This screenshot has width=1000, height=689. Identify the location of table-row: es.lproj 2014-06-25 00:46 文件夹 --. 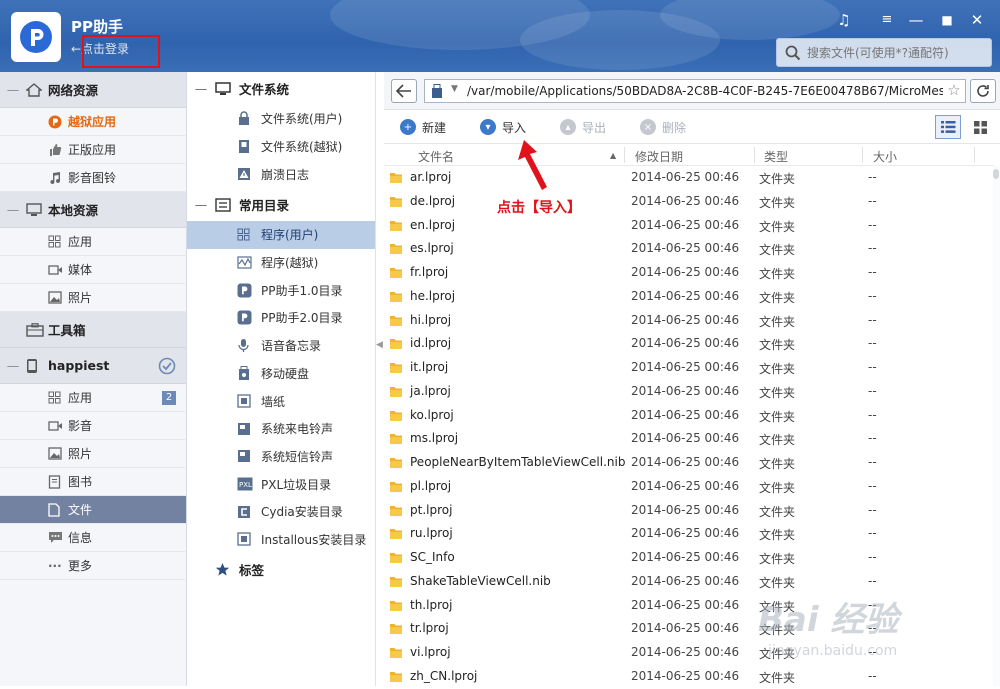
(689, 249).